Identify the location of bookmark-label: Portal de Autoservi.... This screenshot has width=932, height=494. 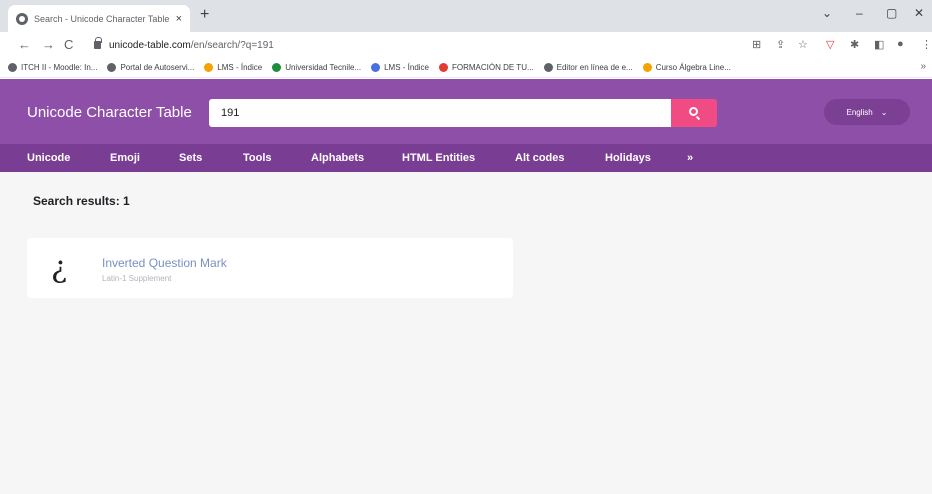
(157, 67).